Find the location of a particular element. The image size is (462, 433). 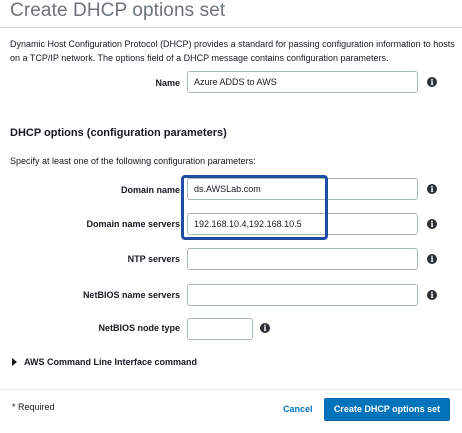

caret-right-icon is located at coordinates (14, 362).